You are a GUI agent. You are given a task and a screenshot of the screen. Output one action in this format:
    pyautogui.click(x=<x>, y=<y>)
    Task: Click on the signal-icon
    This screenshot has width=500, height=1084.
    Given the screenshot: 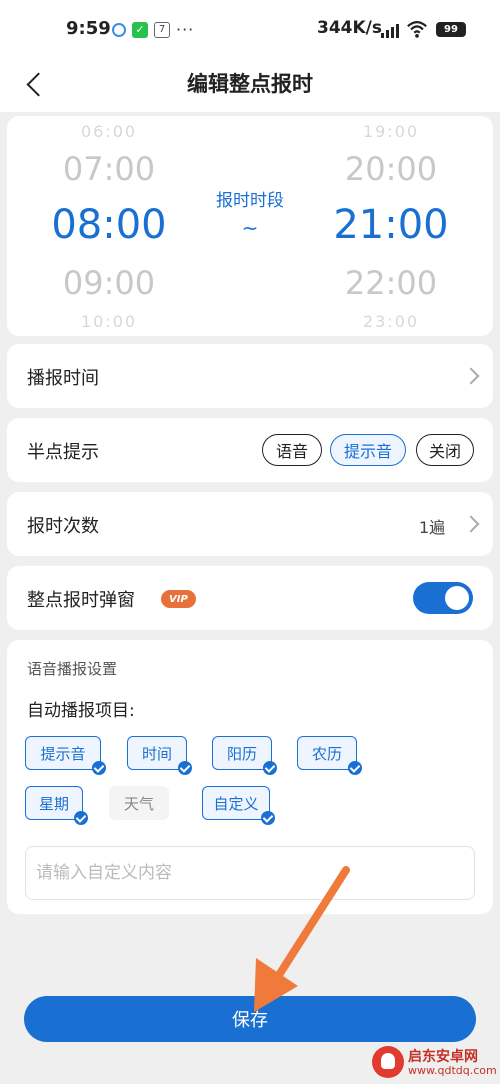 What is the action you would take?
    pyautogui.click(x=390, y=30)
    